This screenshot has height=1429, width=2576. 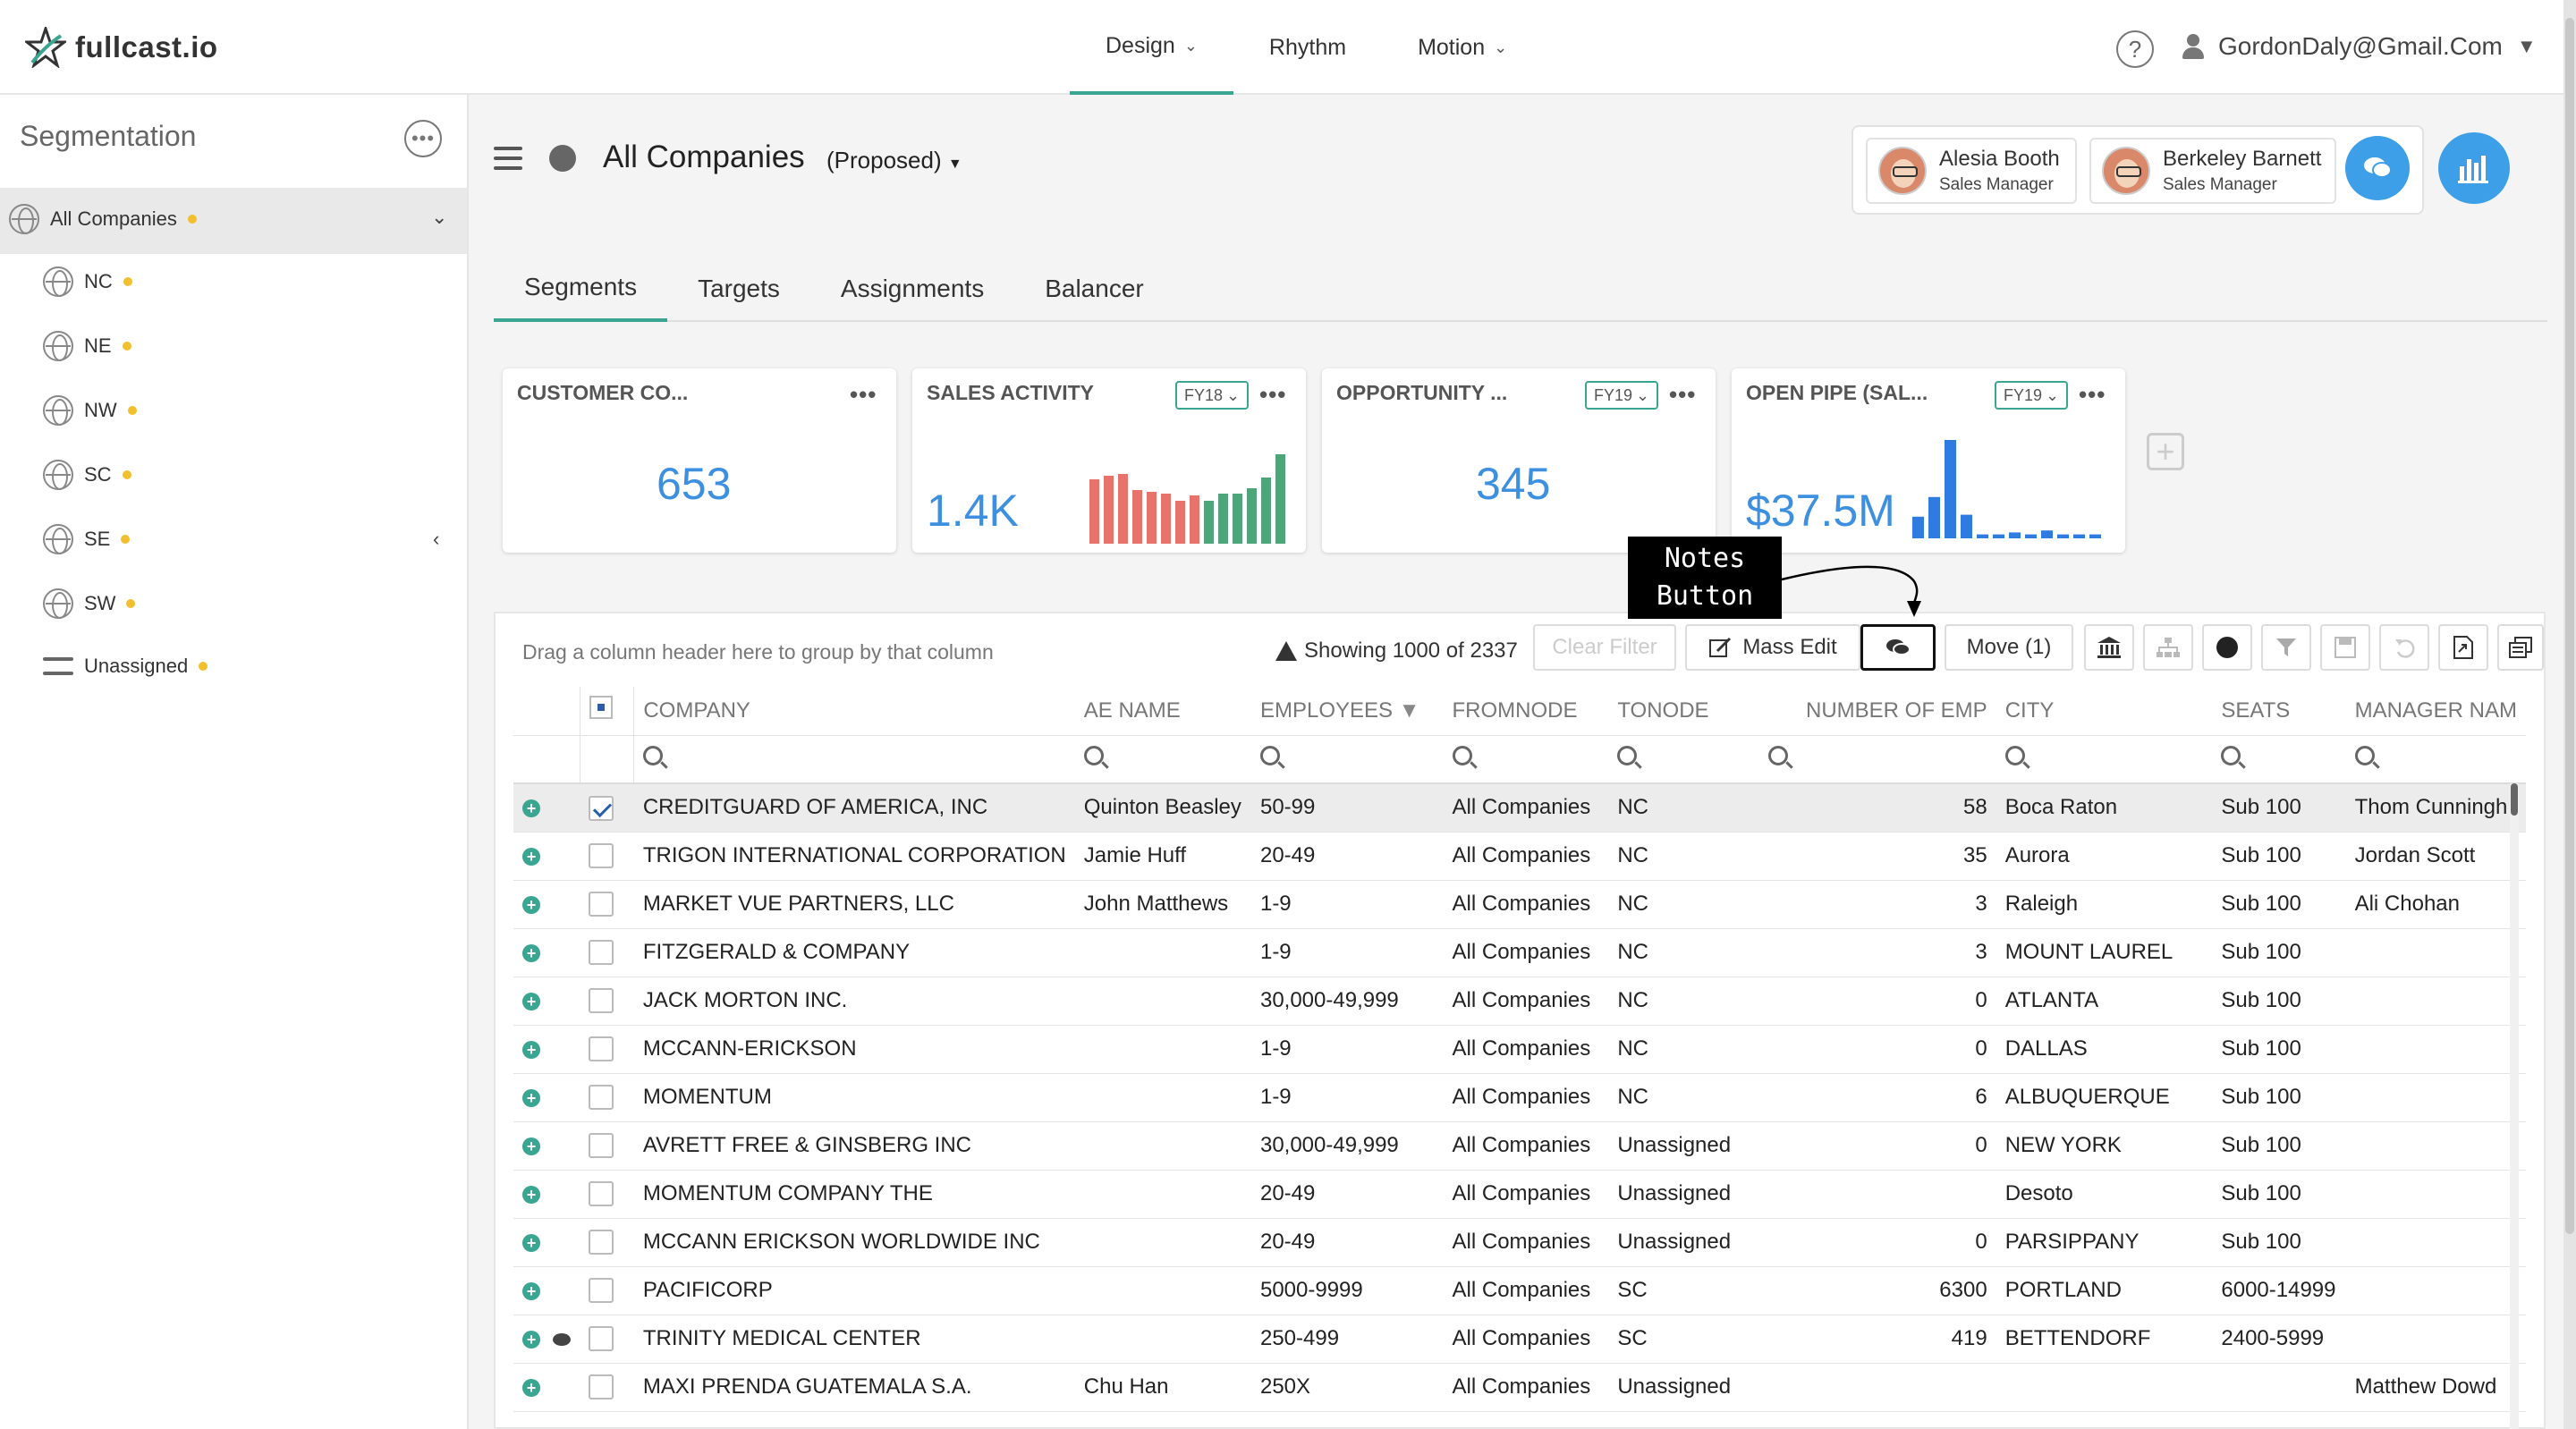 What do you see at coordinates (1519, 460) in the screenshot?
I see `kpi-card-opportunity: OPPORTUNITY ... FY19 ⌄ ••• 345` at bounding box center [1519, 460].